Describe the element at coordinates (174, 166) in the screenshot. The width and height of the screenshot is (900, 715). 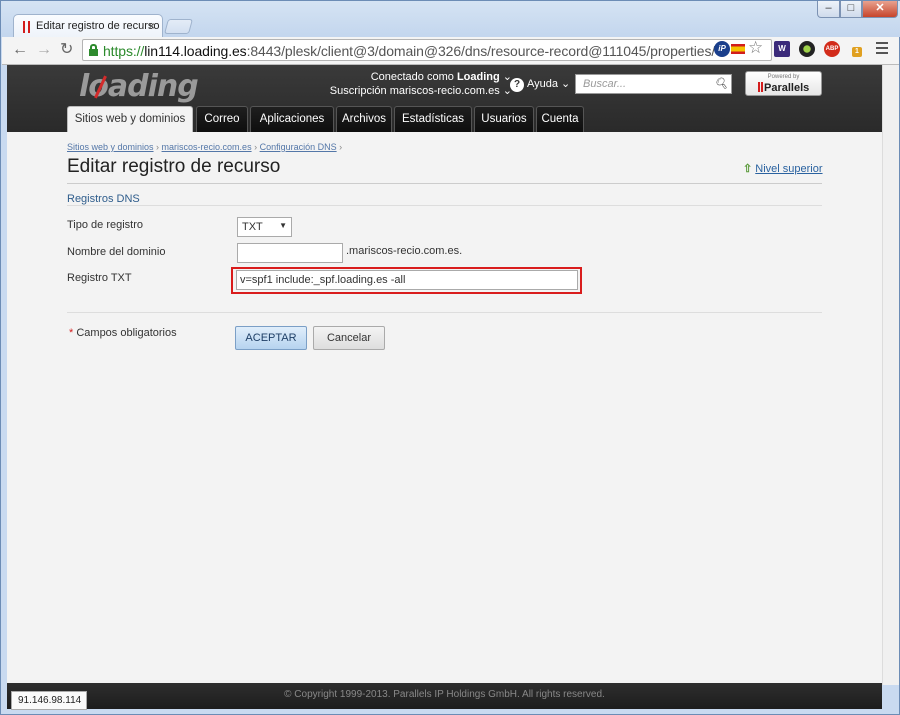
I see `page-title: Editar registro de recurso` at that location.